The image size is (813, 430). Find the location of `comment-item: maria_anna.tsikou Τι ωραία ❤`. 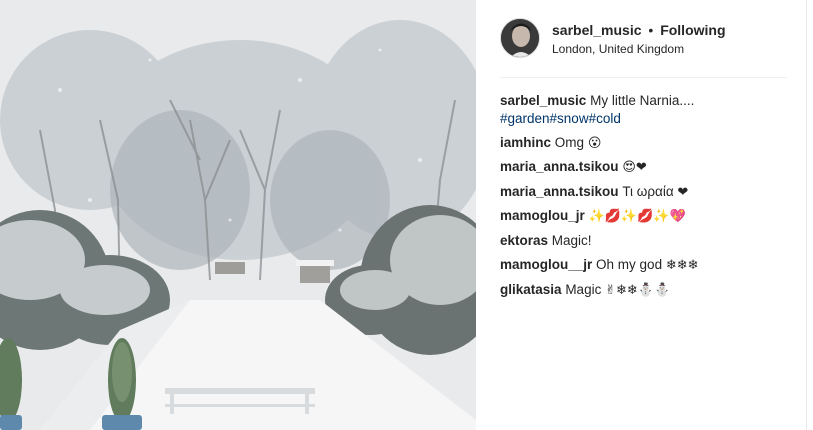

comment-item: maria_anna.tsikou Τι ωραία ❤ is located at coordinates (645, 192).